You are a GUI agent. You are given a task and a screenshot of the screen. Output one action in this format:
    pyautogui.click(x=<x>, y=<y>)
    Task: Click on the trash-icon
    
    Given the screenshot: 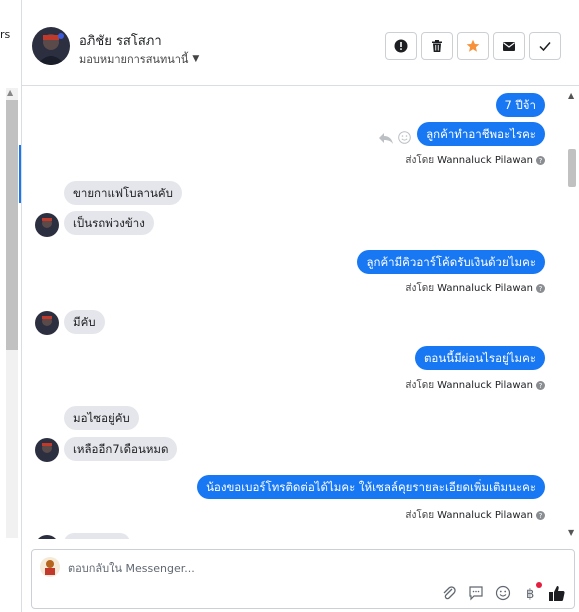 What is the action you would take?
    pyautogui.click(x=437, y=46)
    